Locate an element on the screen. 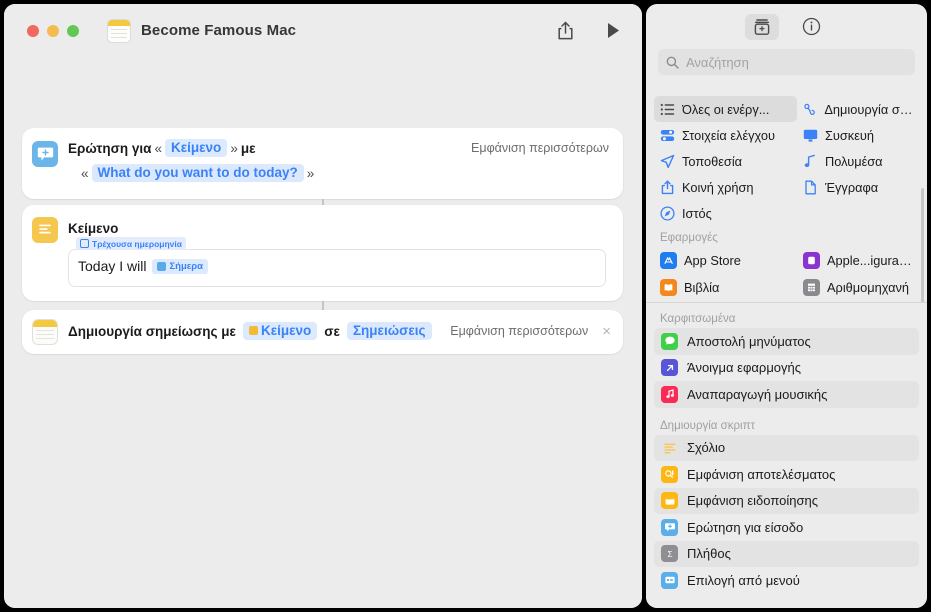 The height and width of the screenshot is (612, 931). sidebar-scrollbar is located at coordinates (922, 245).